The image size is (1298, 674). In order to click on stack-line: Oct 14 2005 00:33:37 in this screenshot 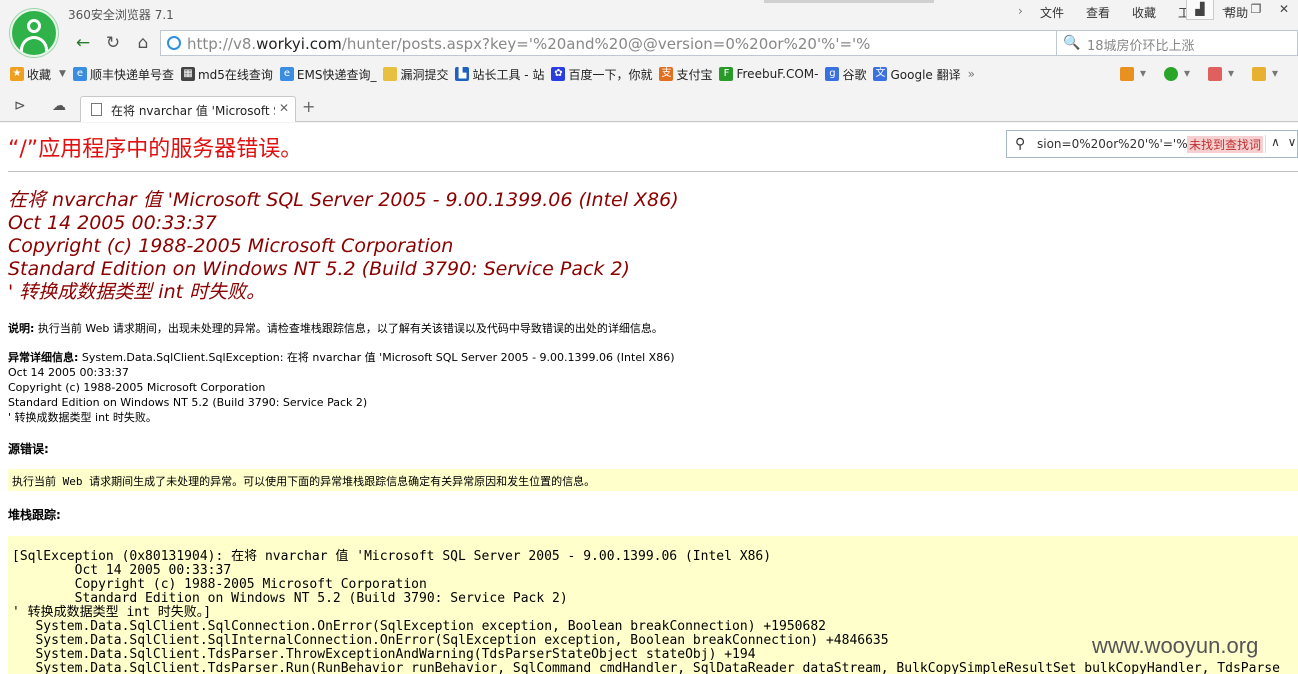, I will do `click(122, 570)`.